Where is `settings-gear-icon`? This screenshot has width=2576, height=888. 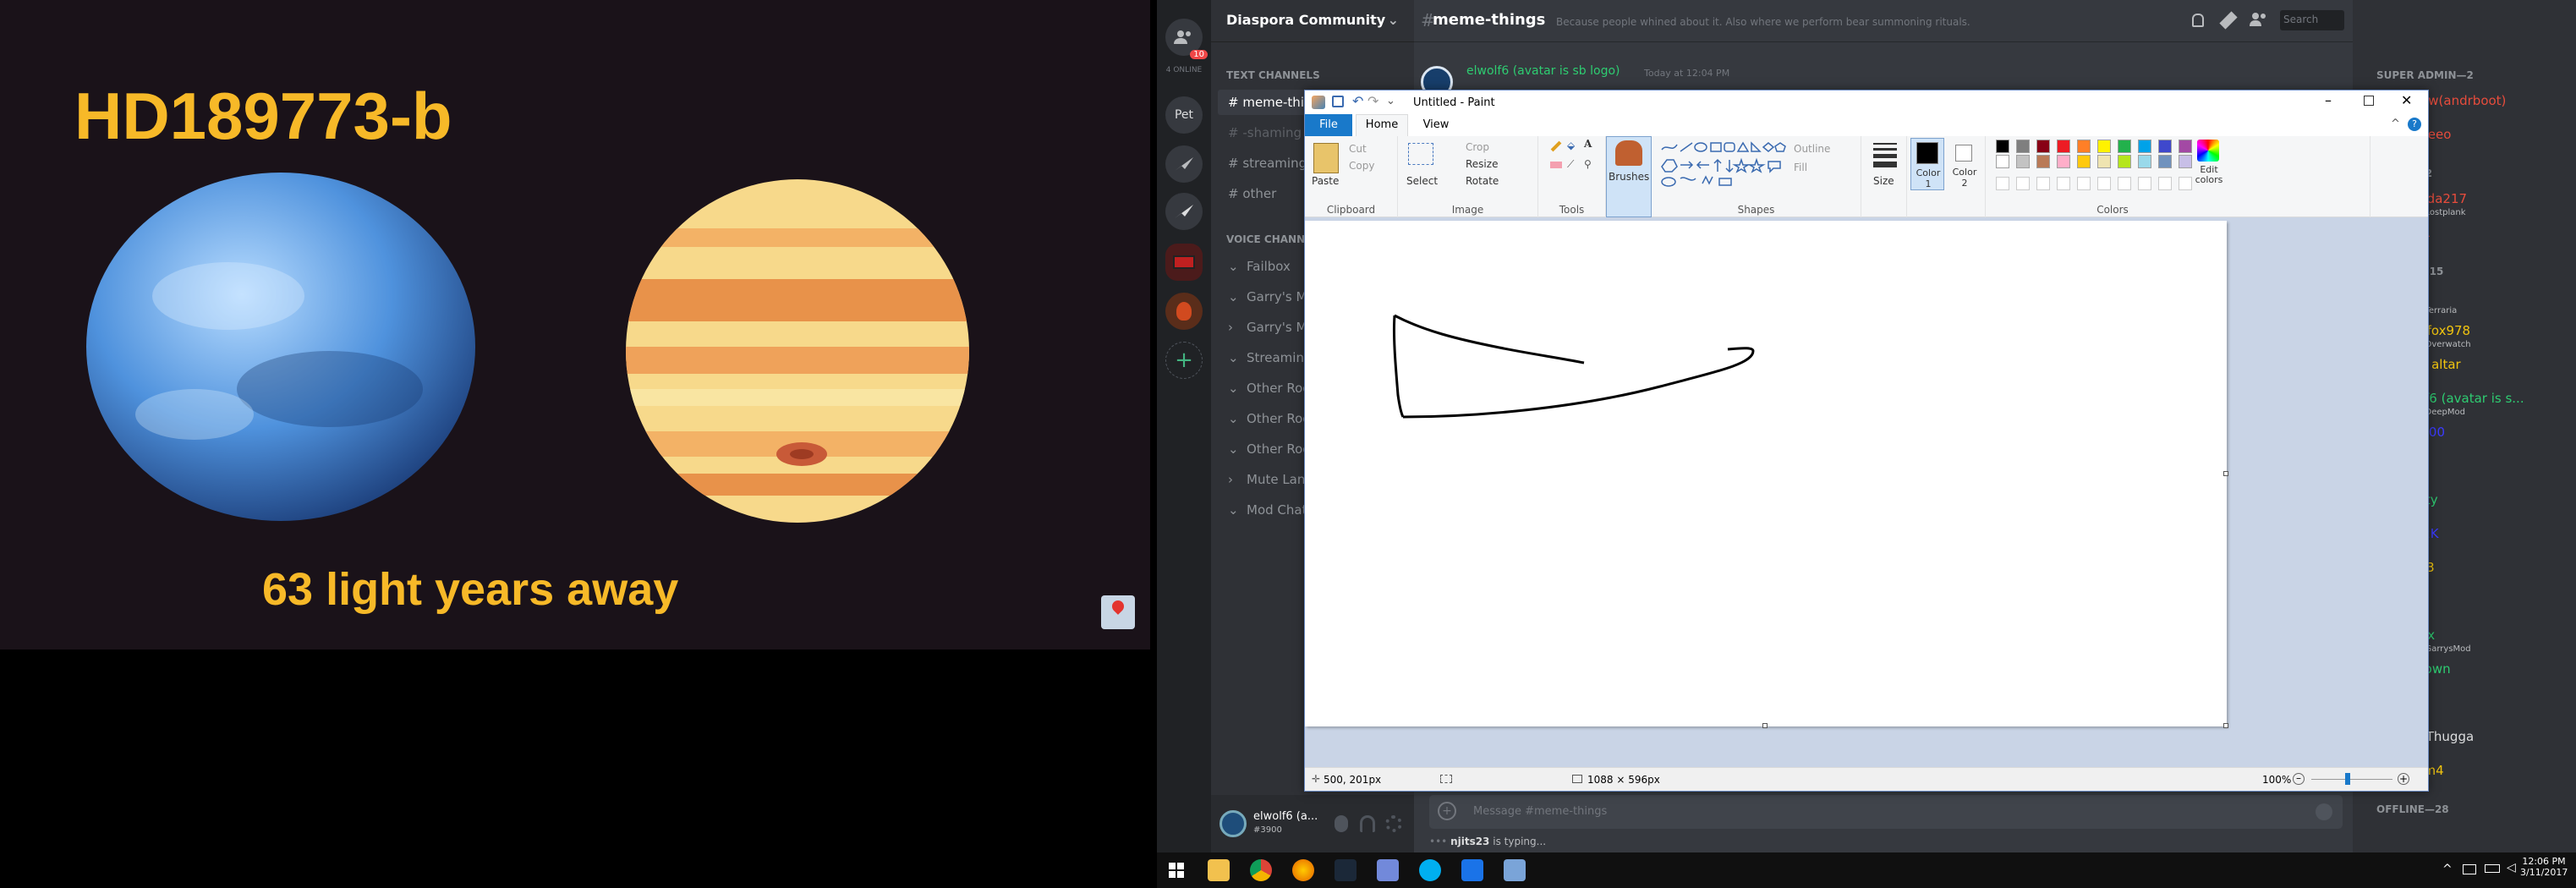
settings-gear-icon is located at coordinates (1393, 823).